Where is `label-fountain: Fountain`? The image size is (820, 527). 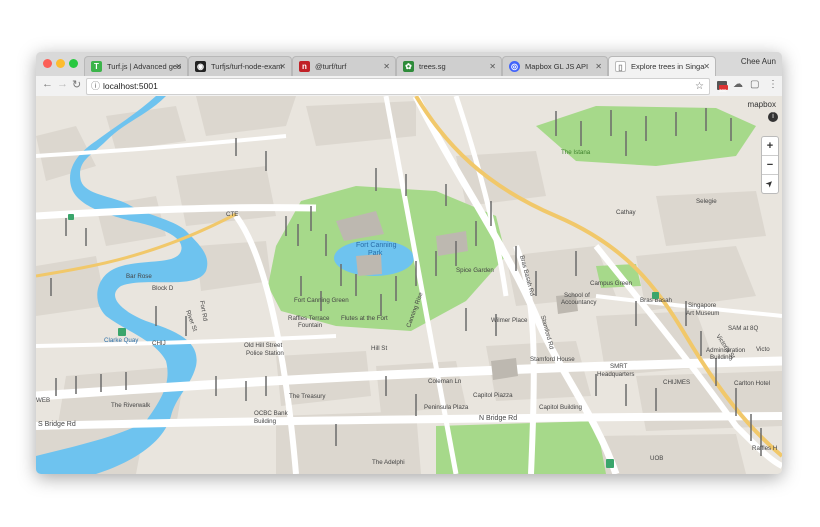
label-fountain: Fountain is located at coordinates (310, 325).